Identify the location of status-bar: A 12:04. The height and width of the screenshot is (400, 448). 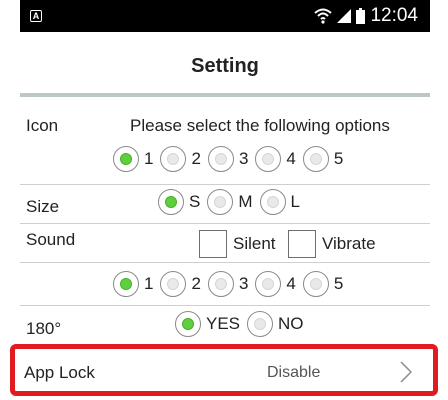
(225, 16).